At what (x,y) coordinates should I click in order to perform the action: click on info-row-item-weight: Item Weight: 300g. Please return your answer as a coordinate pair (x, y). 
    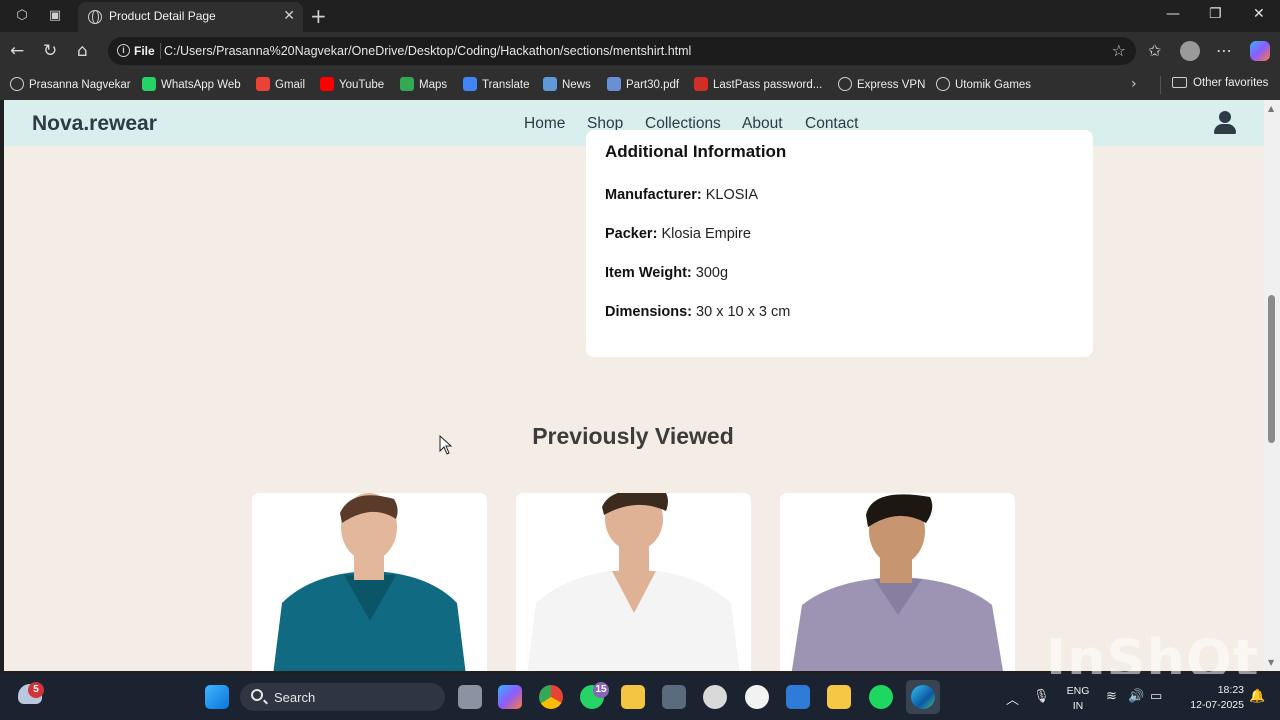
    Looking at the image, I should click on (666, 273).